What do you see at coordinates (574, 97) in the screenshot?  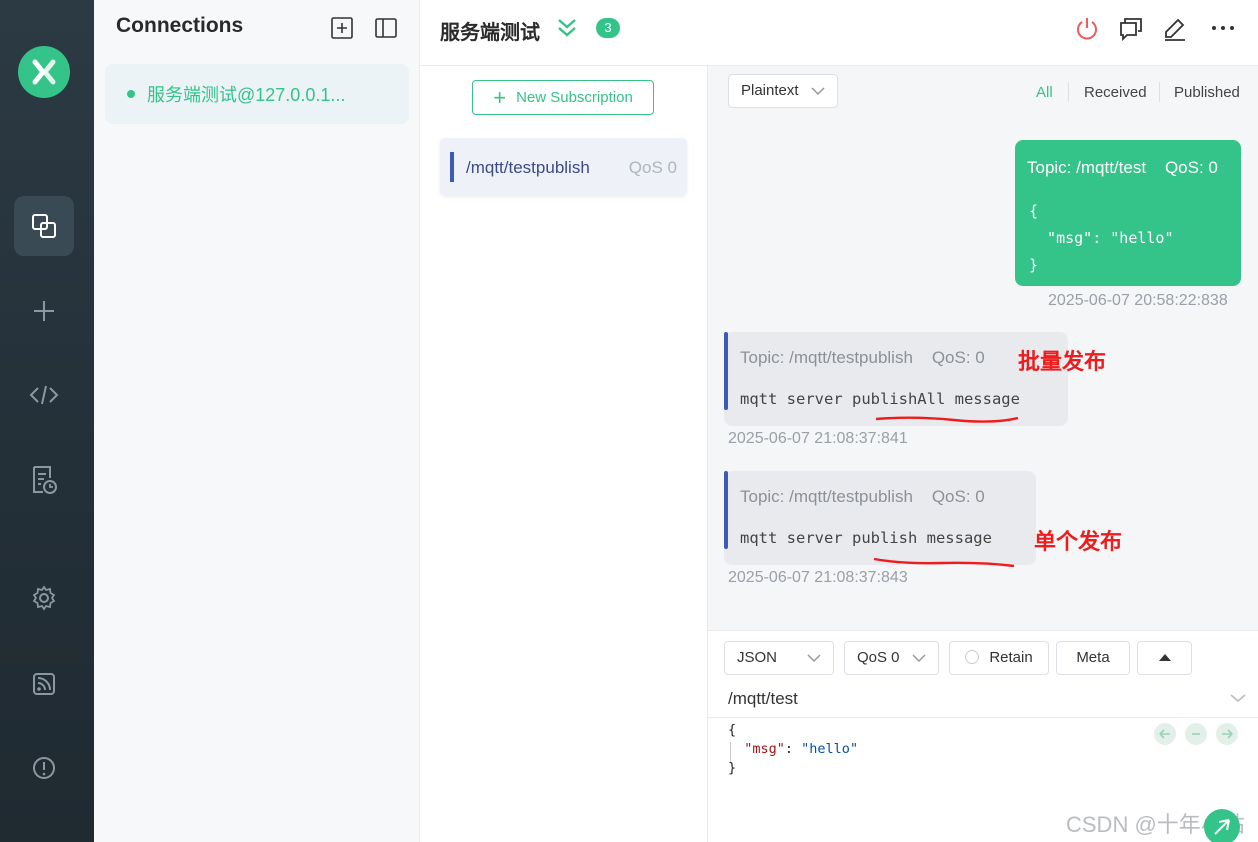 I see `new-subscription-label: New Subscription` at bounding box center [574, 97].